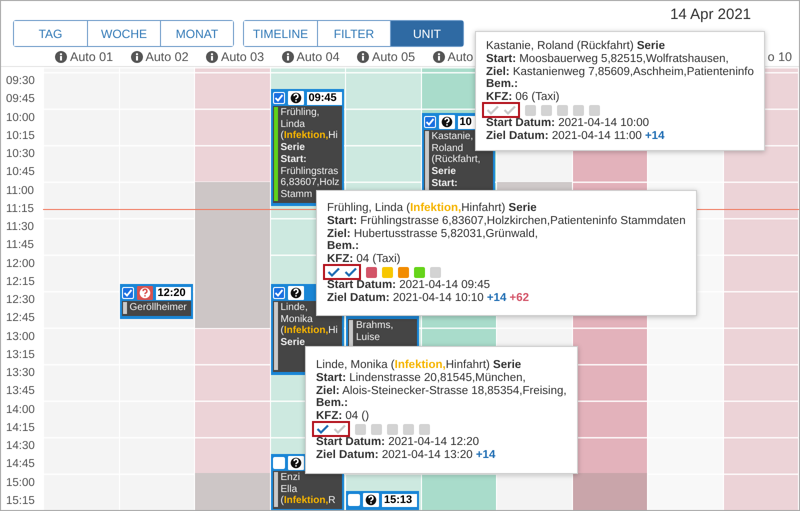 The image size is (800, 511). What do you see at coordinates (289, 490) in the screenshot?
I see `event-text: Ella` at bounding box center [289, 490].